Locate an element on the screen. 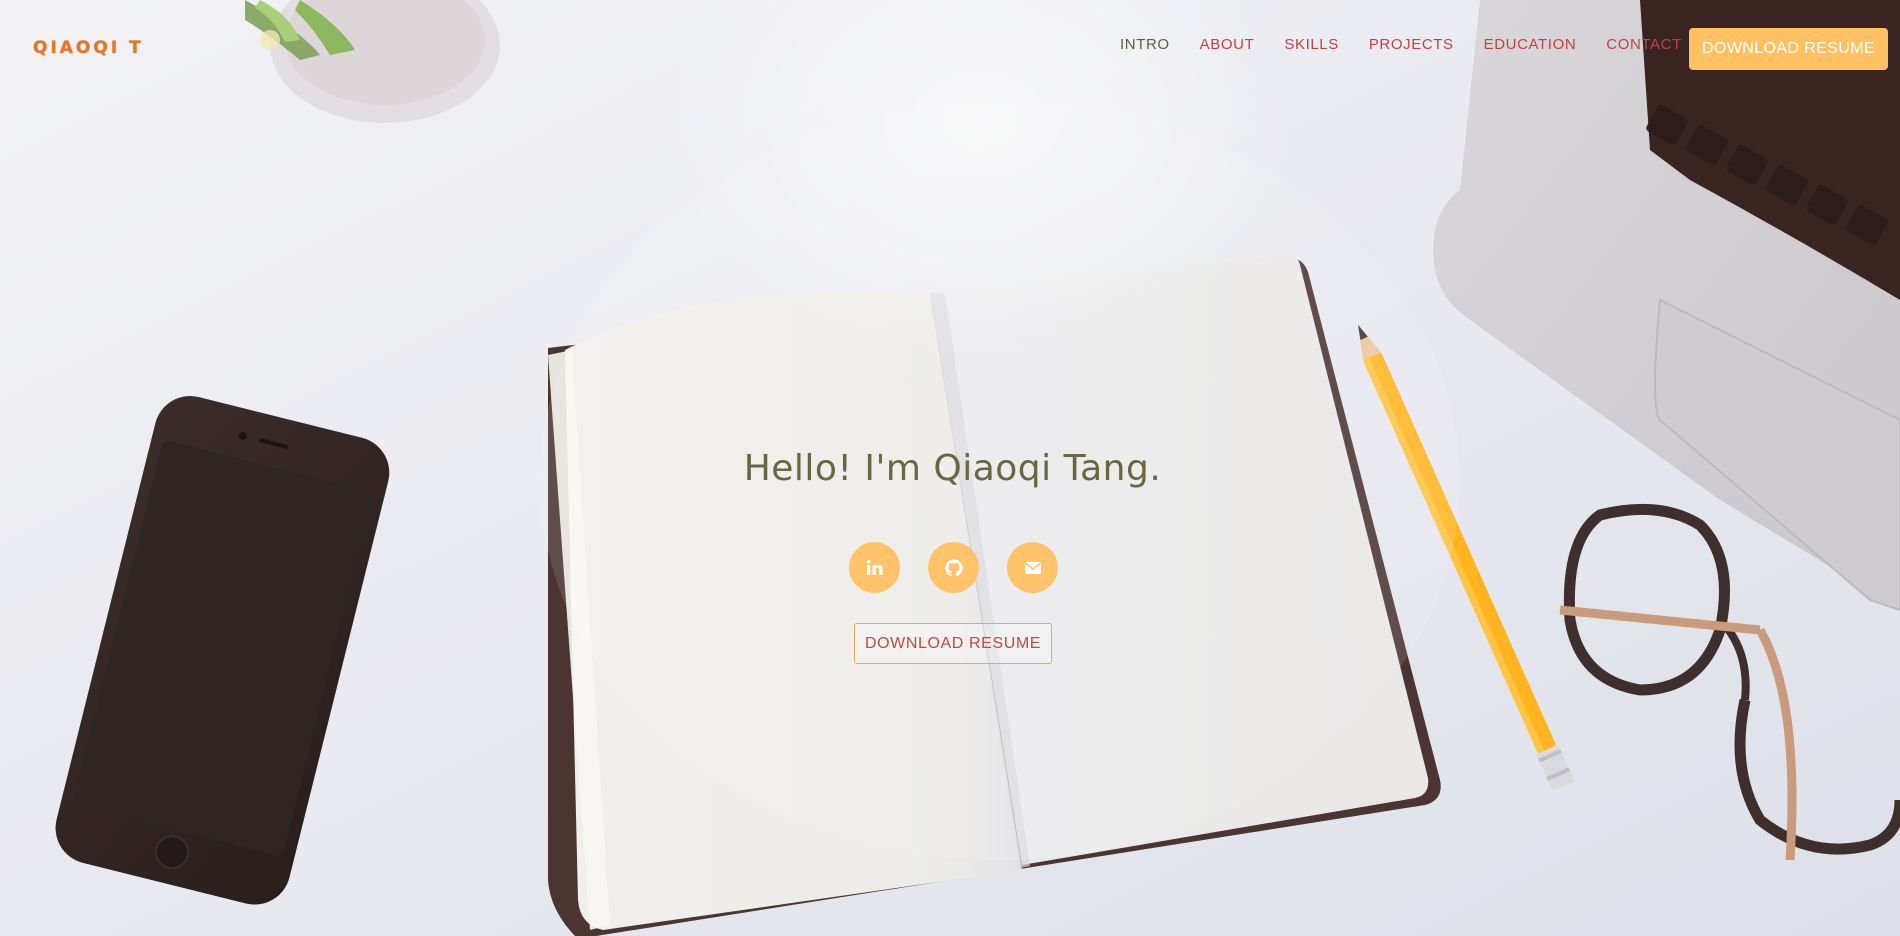 The width and height of the screenshot is (1900, 936). nav-item-skills: SKILLS is located at coordinates (1311, 44).